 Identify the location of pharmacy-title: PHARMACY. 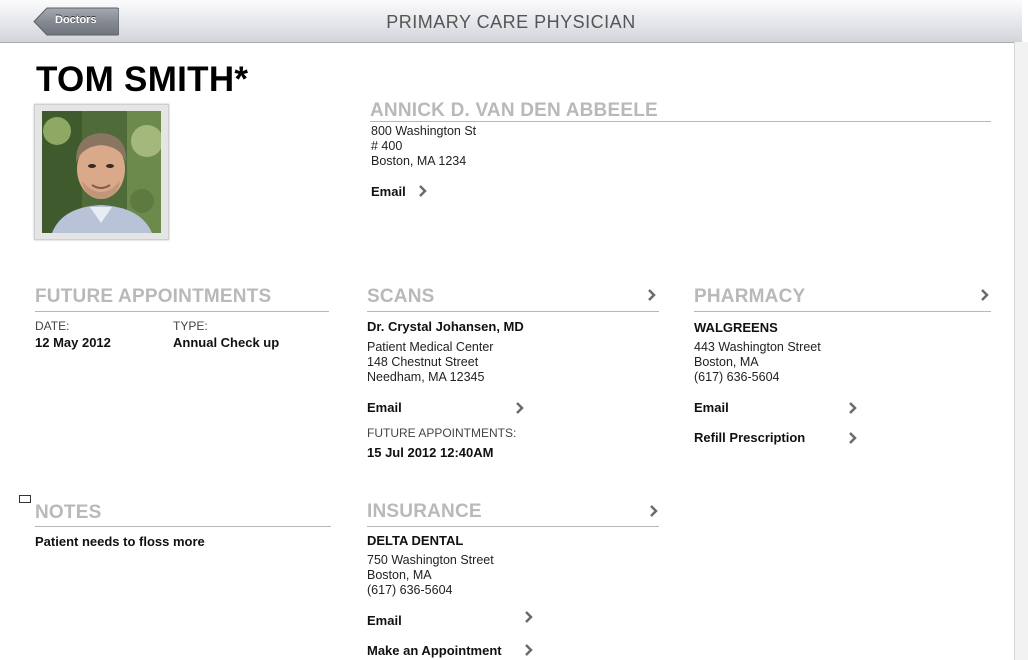
(750, 296).